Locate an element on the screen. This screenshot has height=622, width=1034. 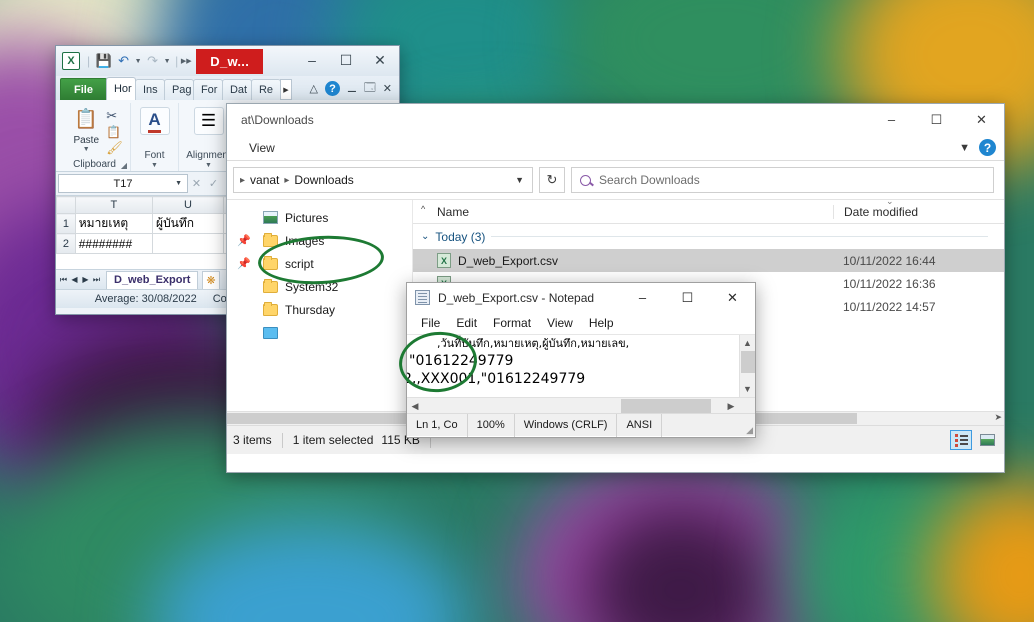
explorer-column-headers: ^ Name ⌄ Date modified is located at coordinates (708, 210).